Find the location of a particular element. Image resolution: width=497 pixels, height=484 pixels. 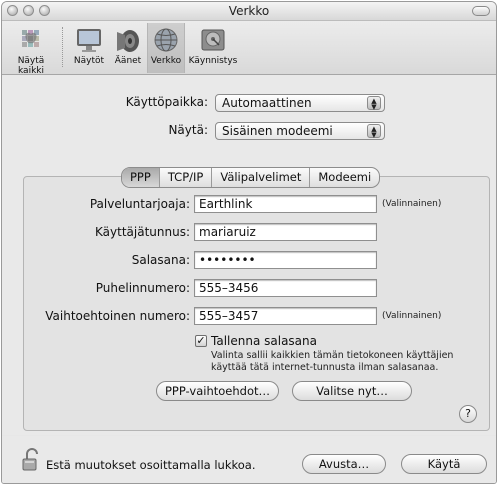

title-bar: Verkko is located at coordinates (249, 11).